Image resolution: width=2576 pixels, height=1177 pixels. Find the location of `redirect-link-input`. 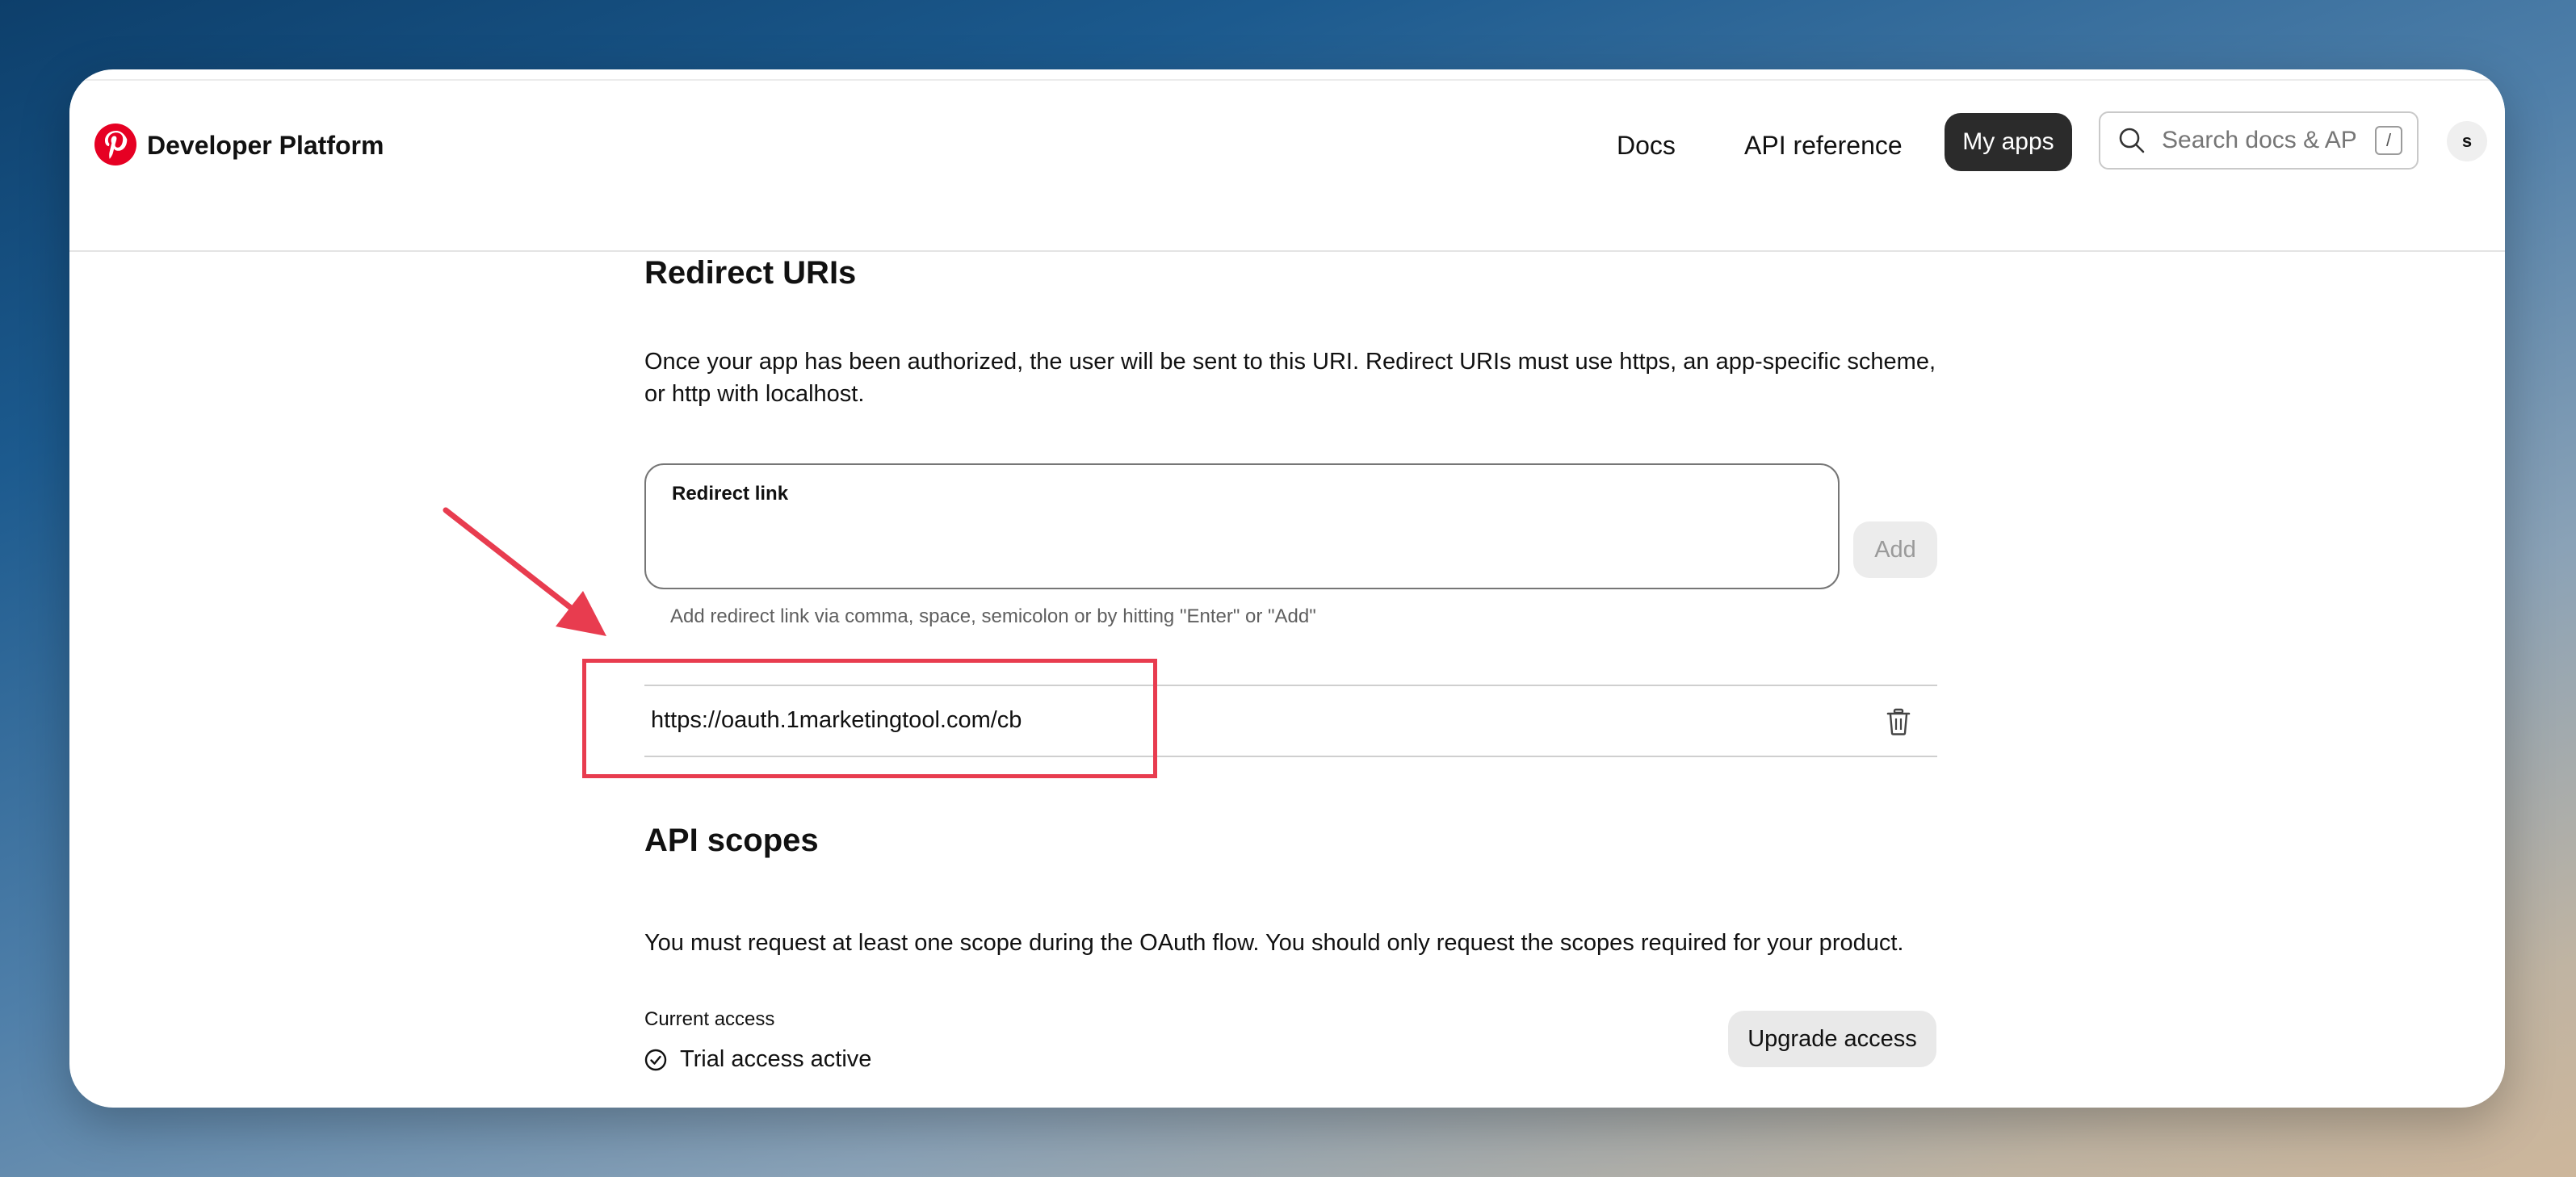

redirect-link-input is located at coordinates (1237, 541).